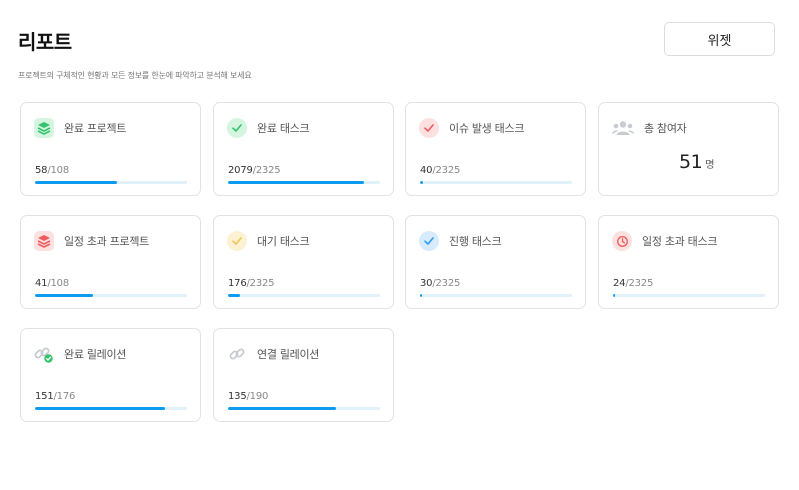  Describe the element at coordinates (619, 283) in the screenshot. I see `count-done: 24` at that location.